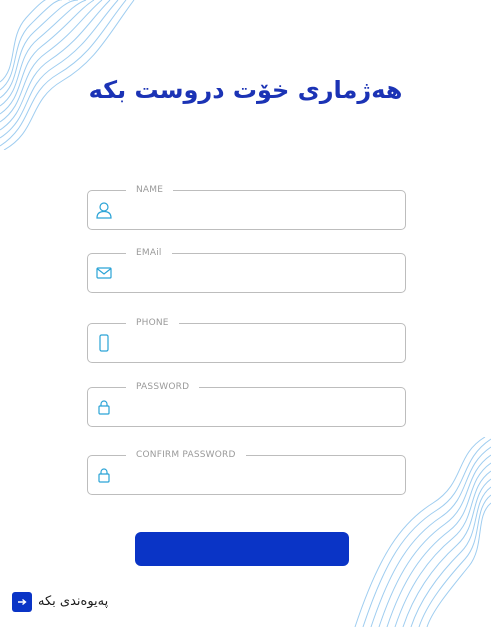 This screenshot has height=627, width=491. I want to click on arrow-right-icon, so click(22, 602).